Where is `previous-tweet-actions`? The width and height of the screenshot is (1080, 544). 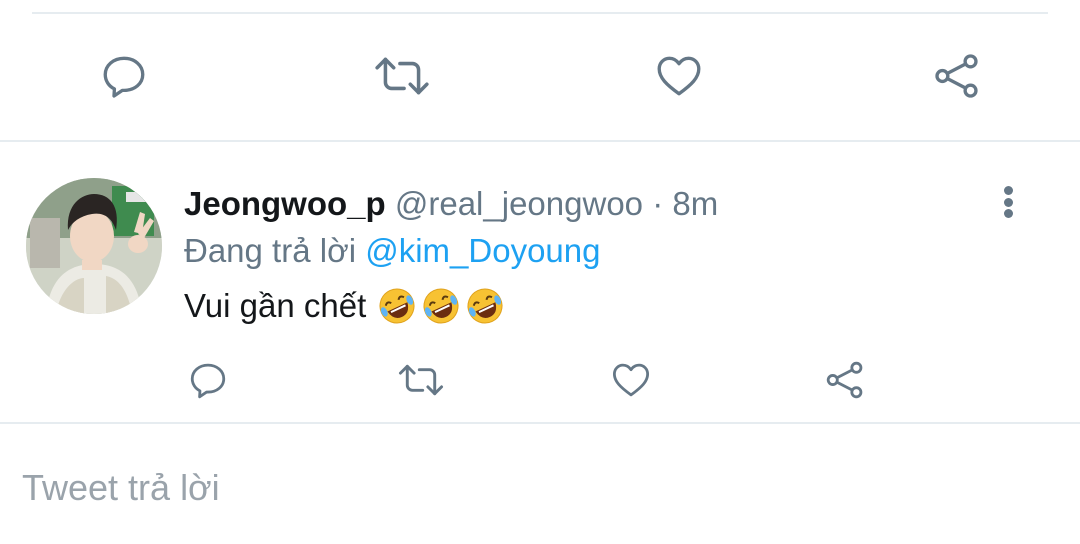
previous-tweet-actions is located at coordinates (540, 76).